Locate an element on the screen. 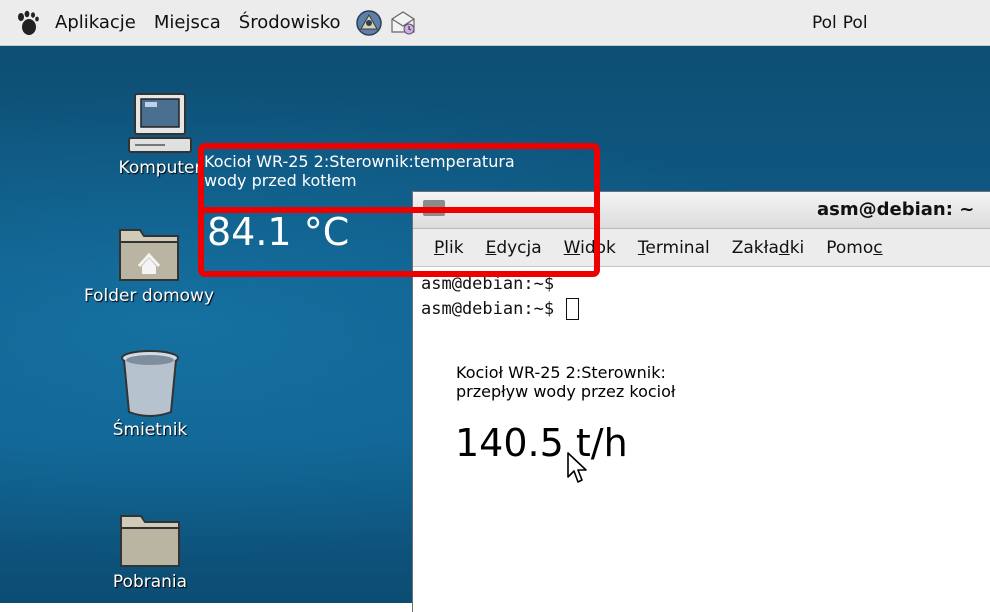  mail-launcher-icon is located at coordinates (403, 23).